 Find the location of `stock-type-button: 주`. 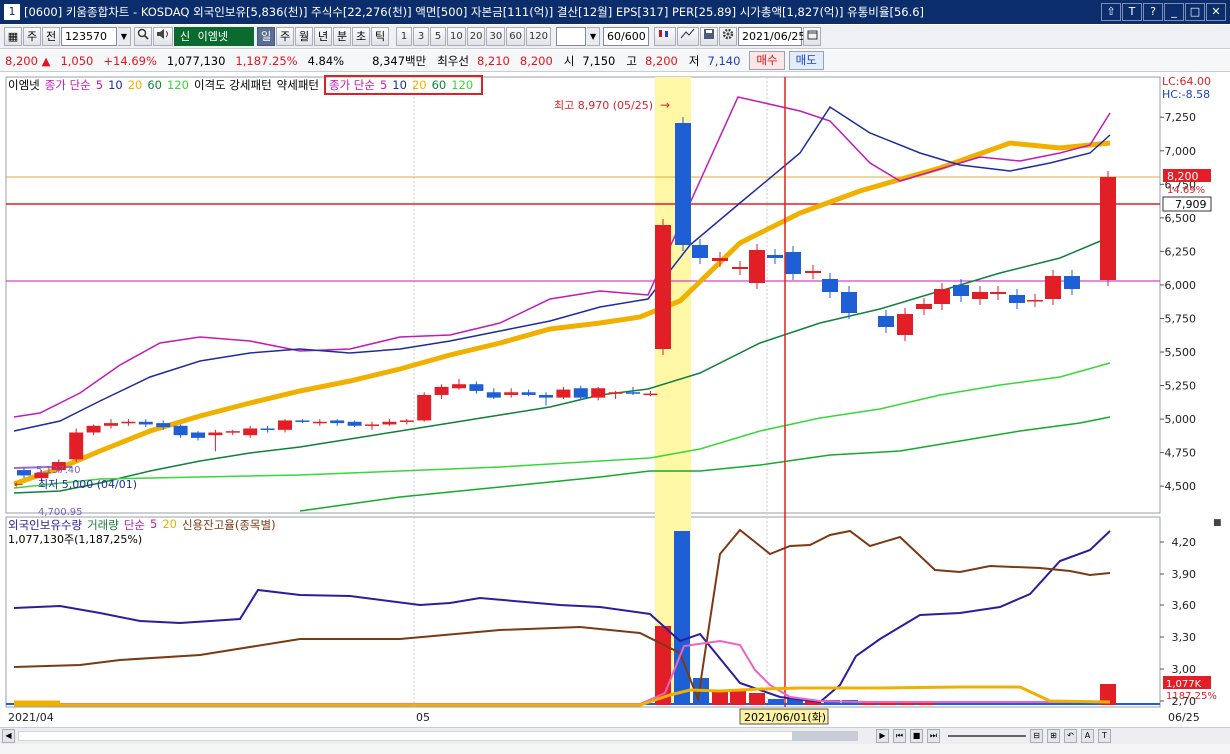

stock-type-button: 주 is located at coordinates (32, 36).